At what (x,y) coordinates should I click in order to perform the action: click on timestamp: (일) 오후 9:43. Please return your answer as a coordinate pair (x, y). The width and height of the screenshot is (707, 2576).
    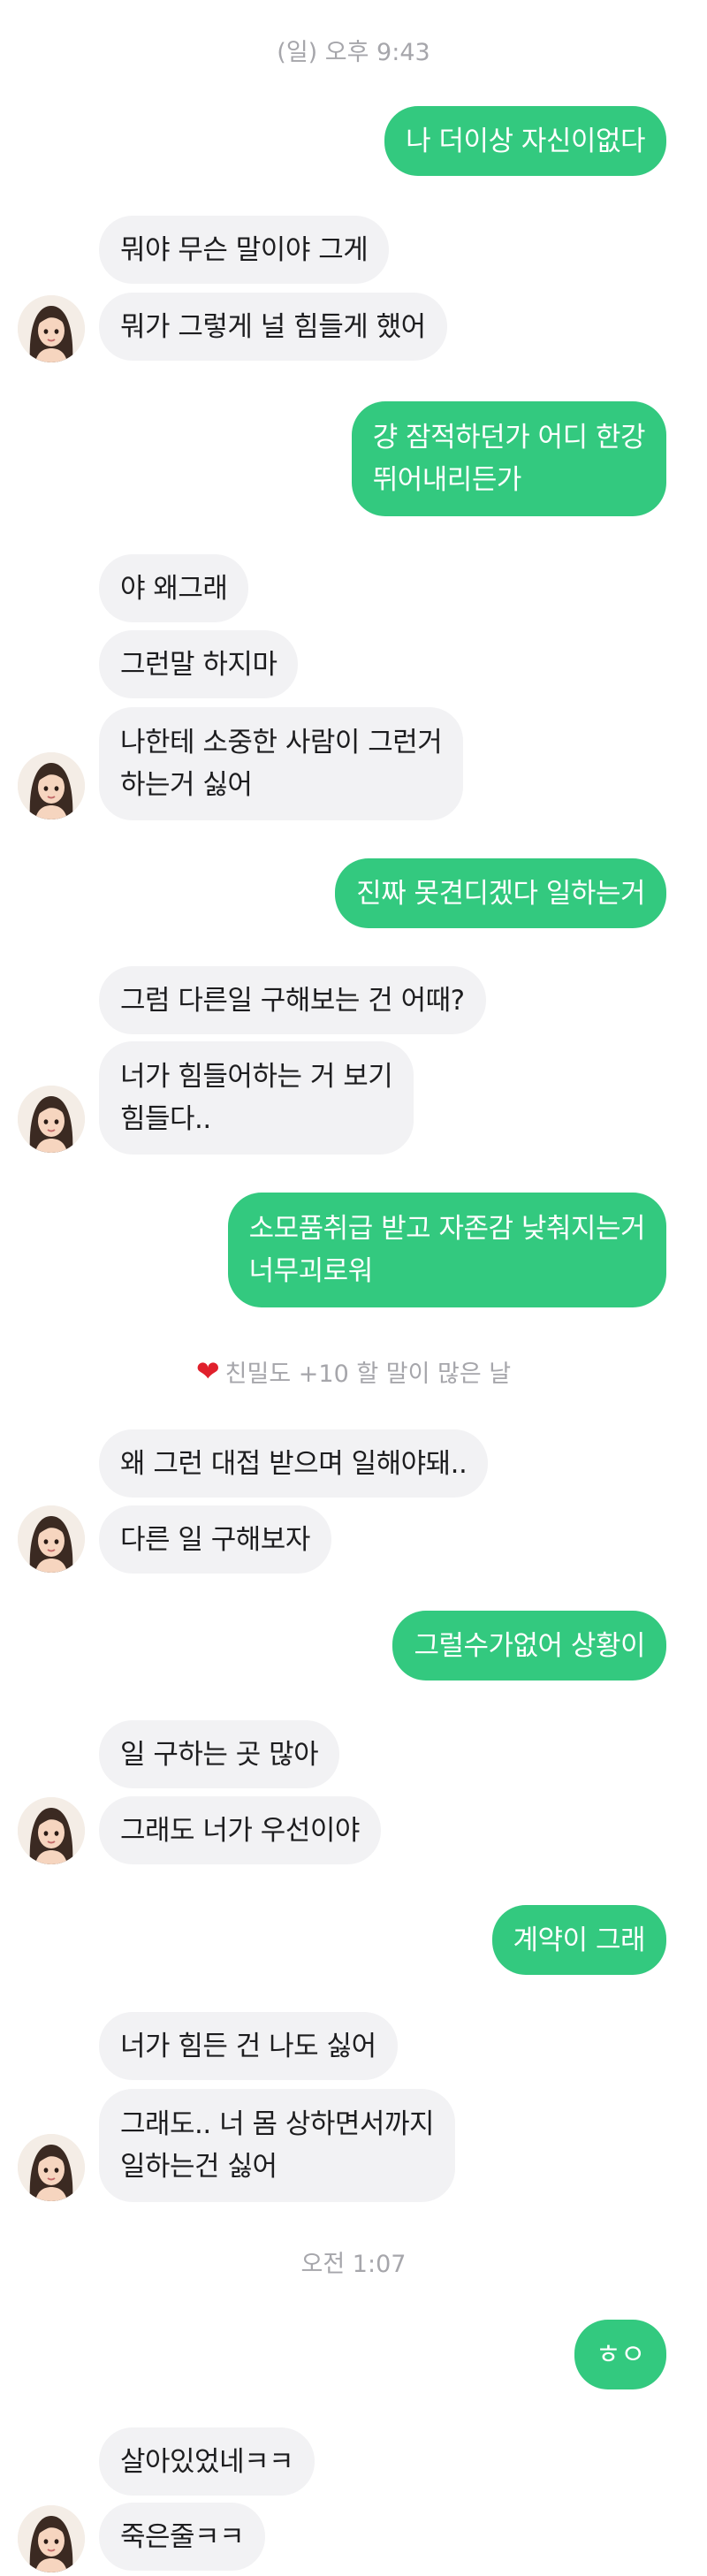
    Looking at the image, I should click on (353, 52).